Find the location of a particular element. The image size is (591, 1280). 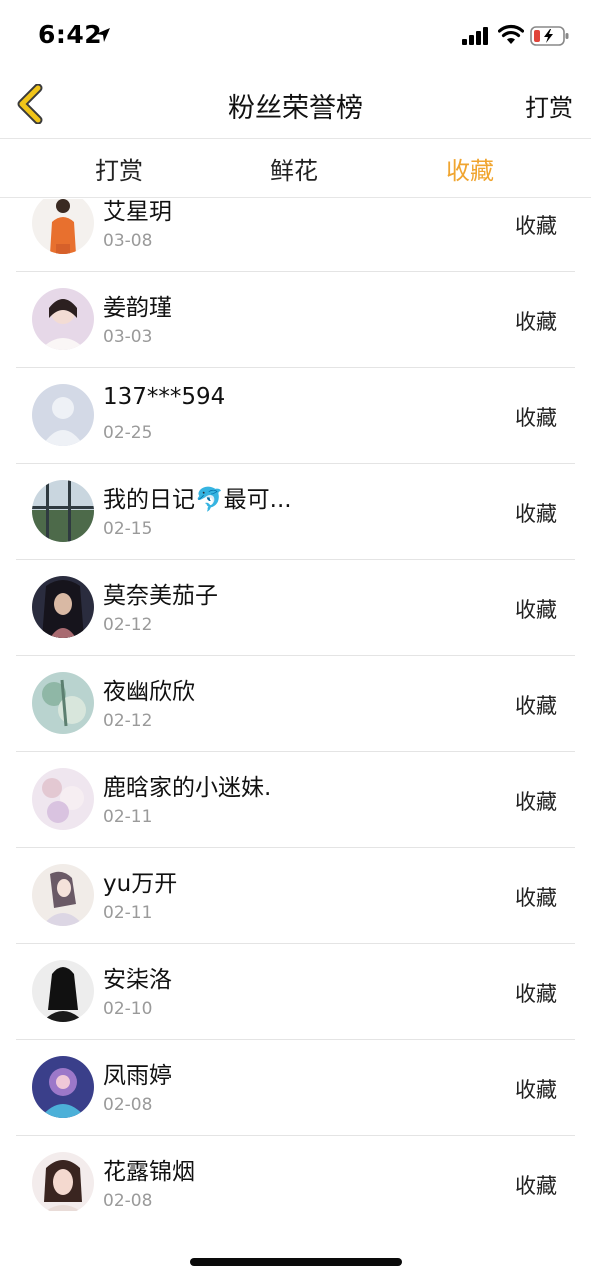

fan-name: 安柒洛 is located at coordinates (137, 980).